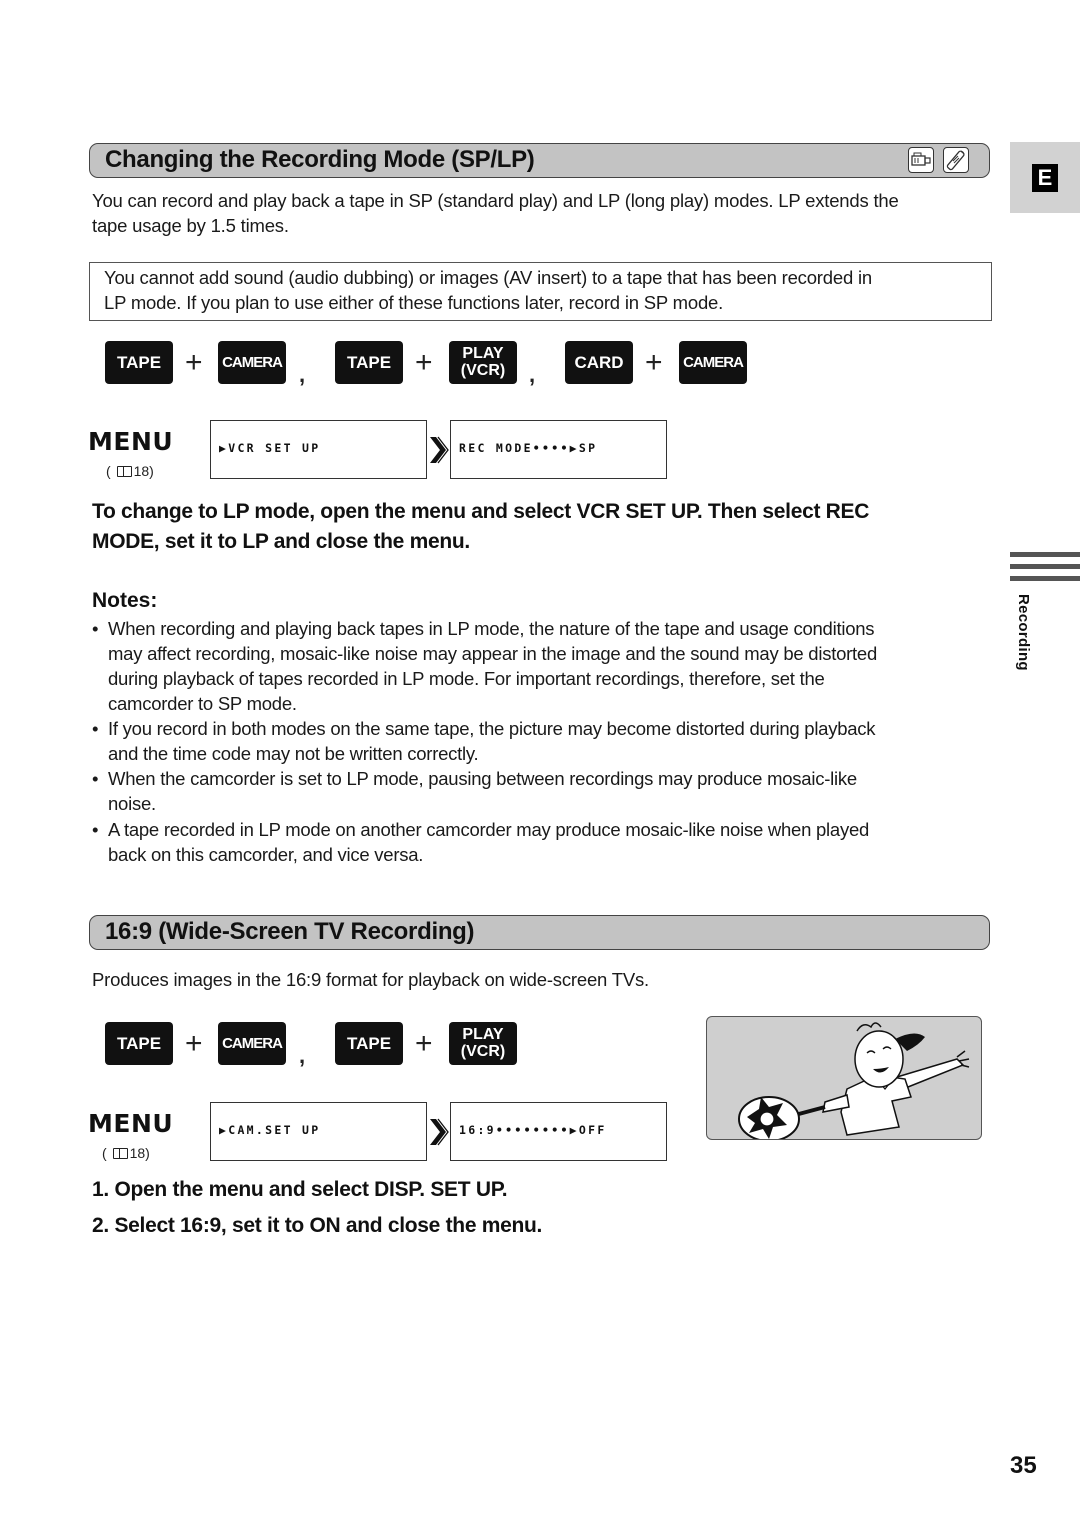  I want to click on section-title: 16:9 (Wide-Screen TV Recording), so click(290, 931).